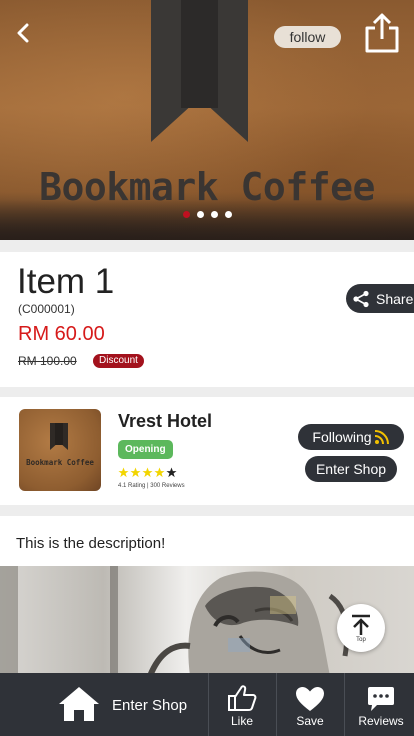 This screenshot has width=414, height=736. I want to click on shop-logo: Bookmark Coffee, so click(60, 450).